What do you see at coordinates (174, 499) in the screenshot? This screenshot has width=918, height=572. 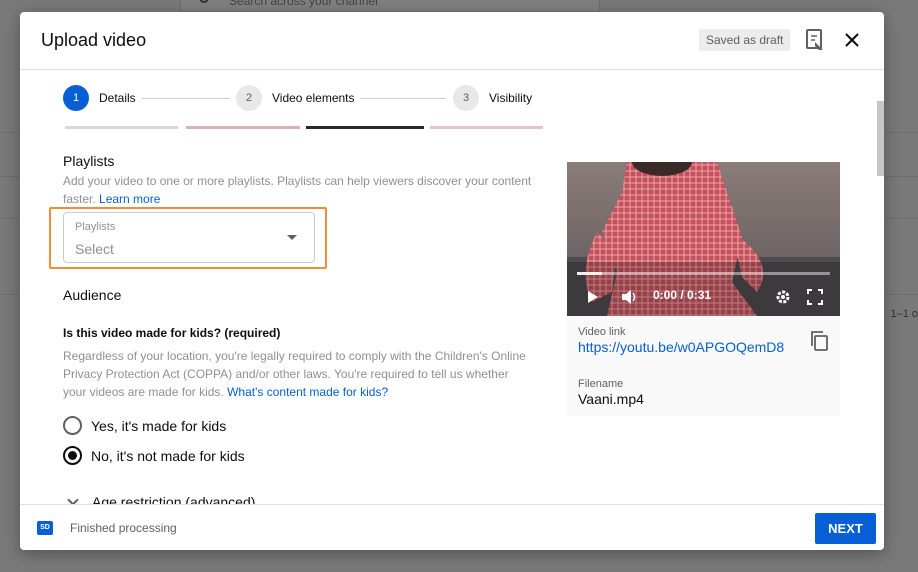 I see `age-restriction-label: Age restriction (advanced)` at bounding box center [174, 499].